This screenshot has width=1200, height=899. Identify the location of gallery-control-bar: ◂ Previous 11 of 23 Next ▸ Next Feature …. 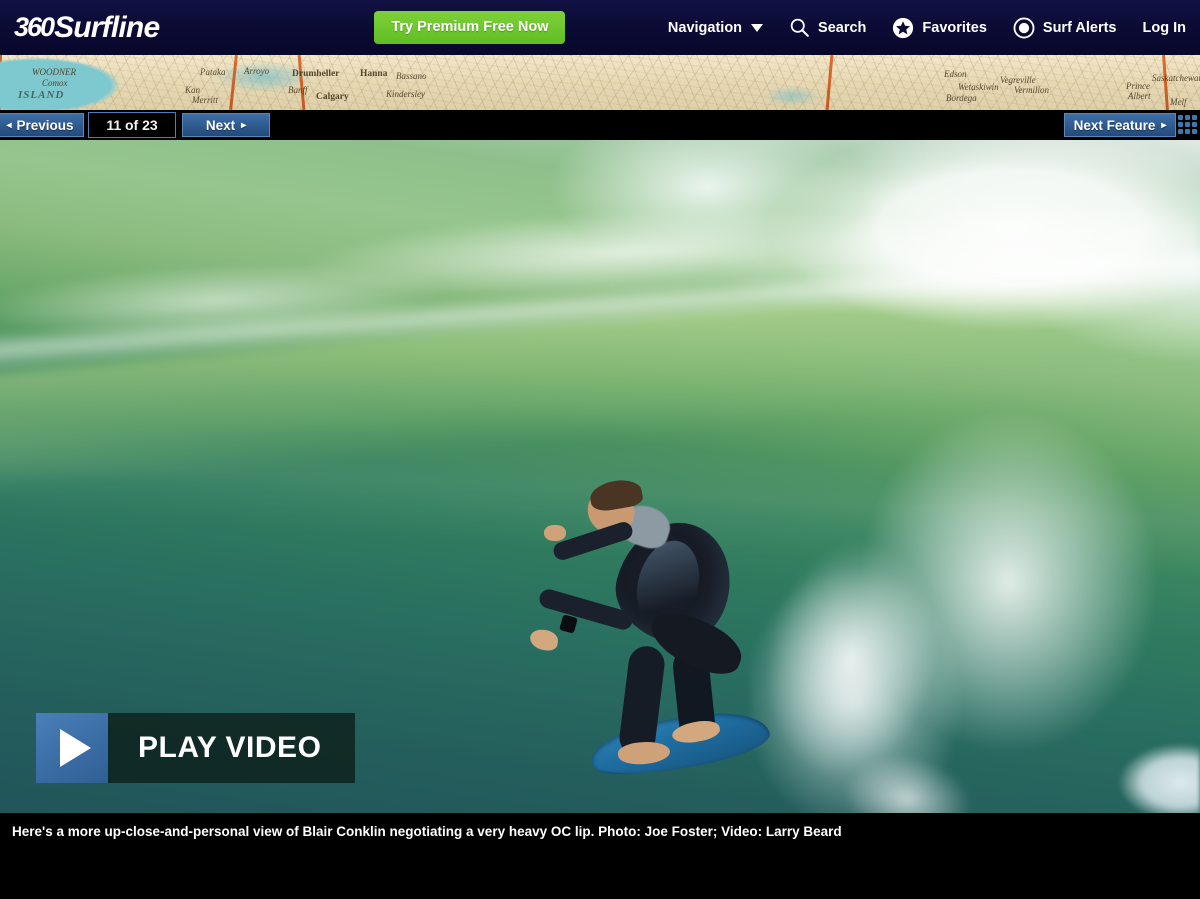
(600, 125).